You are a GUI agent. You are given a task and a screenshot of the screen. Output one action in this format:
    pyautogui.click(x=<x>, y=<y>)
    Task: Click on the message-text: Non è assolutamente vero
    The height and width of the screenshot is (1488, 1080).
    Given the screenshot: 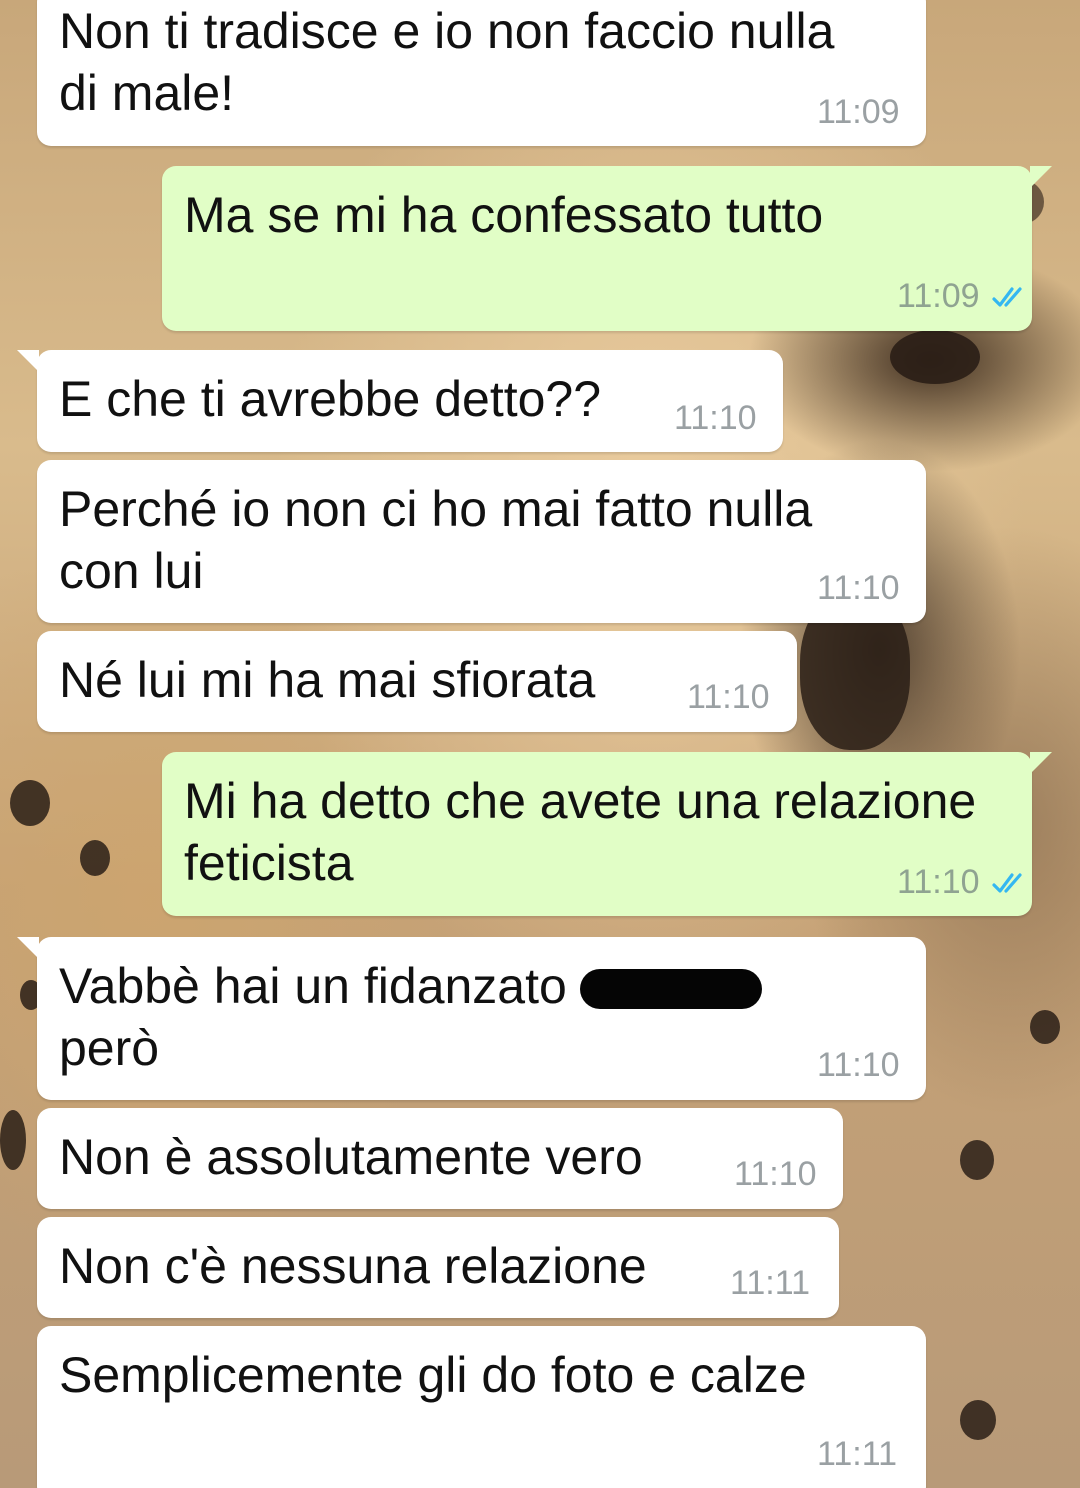 What is the action you would take?
    pyautogui.click(x=351, y=1157)
    